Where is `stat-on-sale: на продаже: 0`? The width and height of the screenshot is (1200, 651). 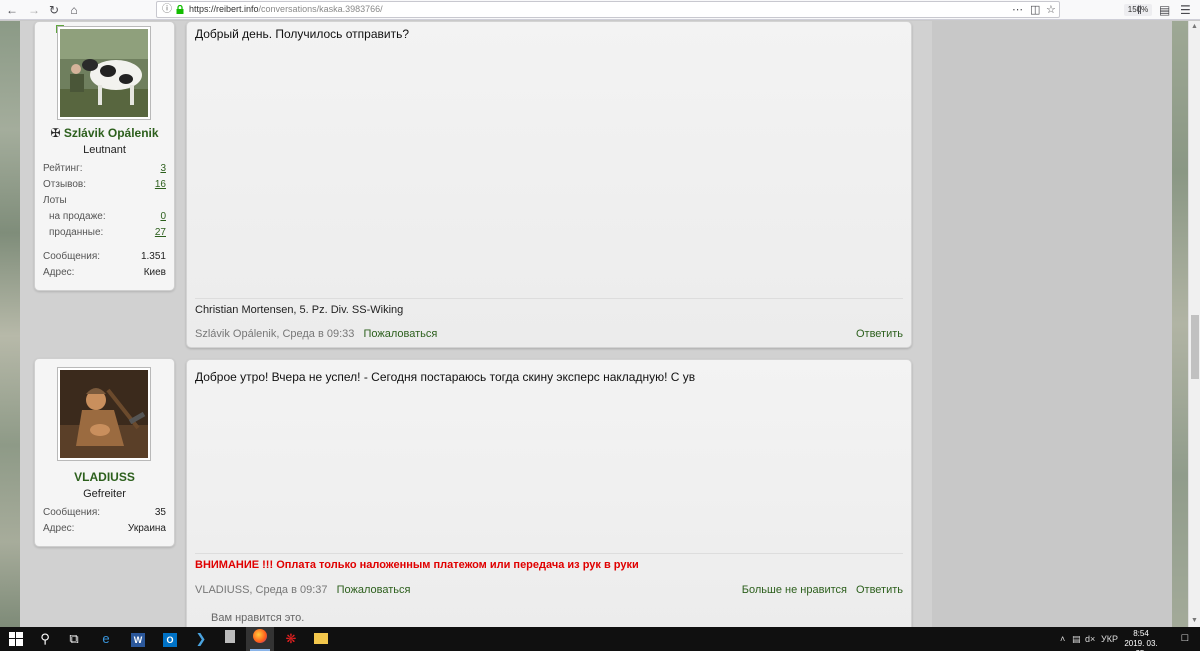
stat-on-sale: на продаже: 0 is located at coordinates (107, 216).